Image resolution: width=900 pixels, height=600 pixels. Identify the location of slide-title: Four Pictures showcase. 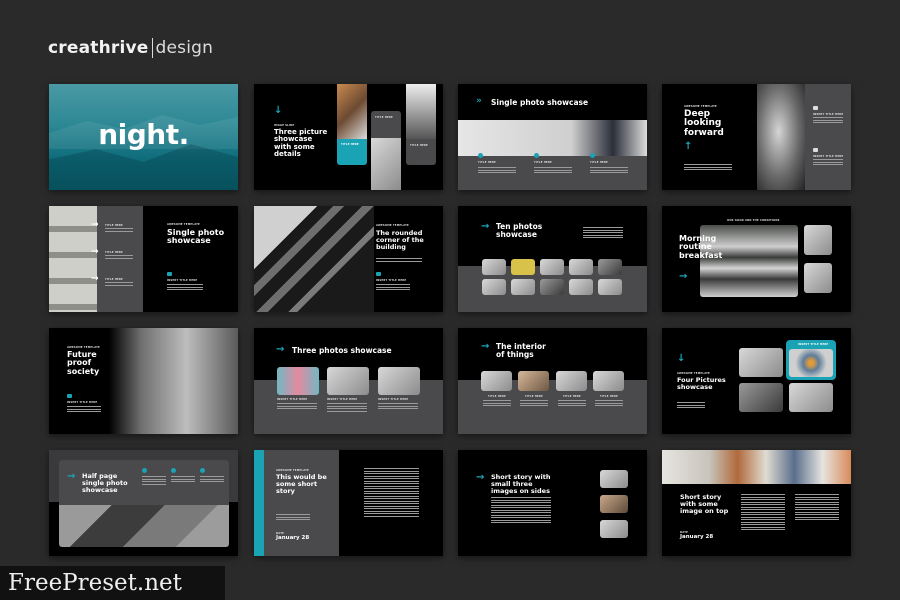
(701, 383).